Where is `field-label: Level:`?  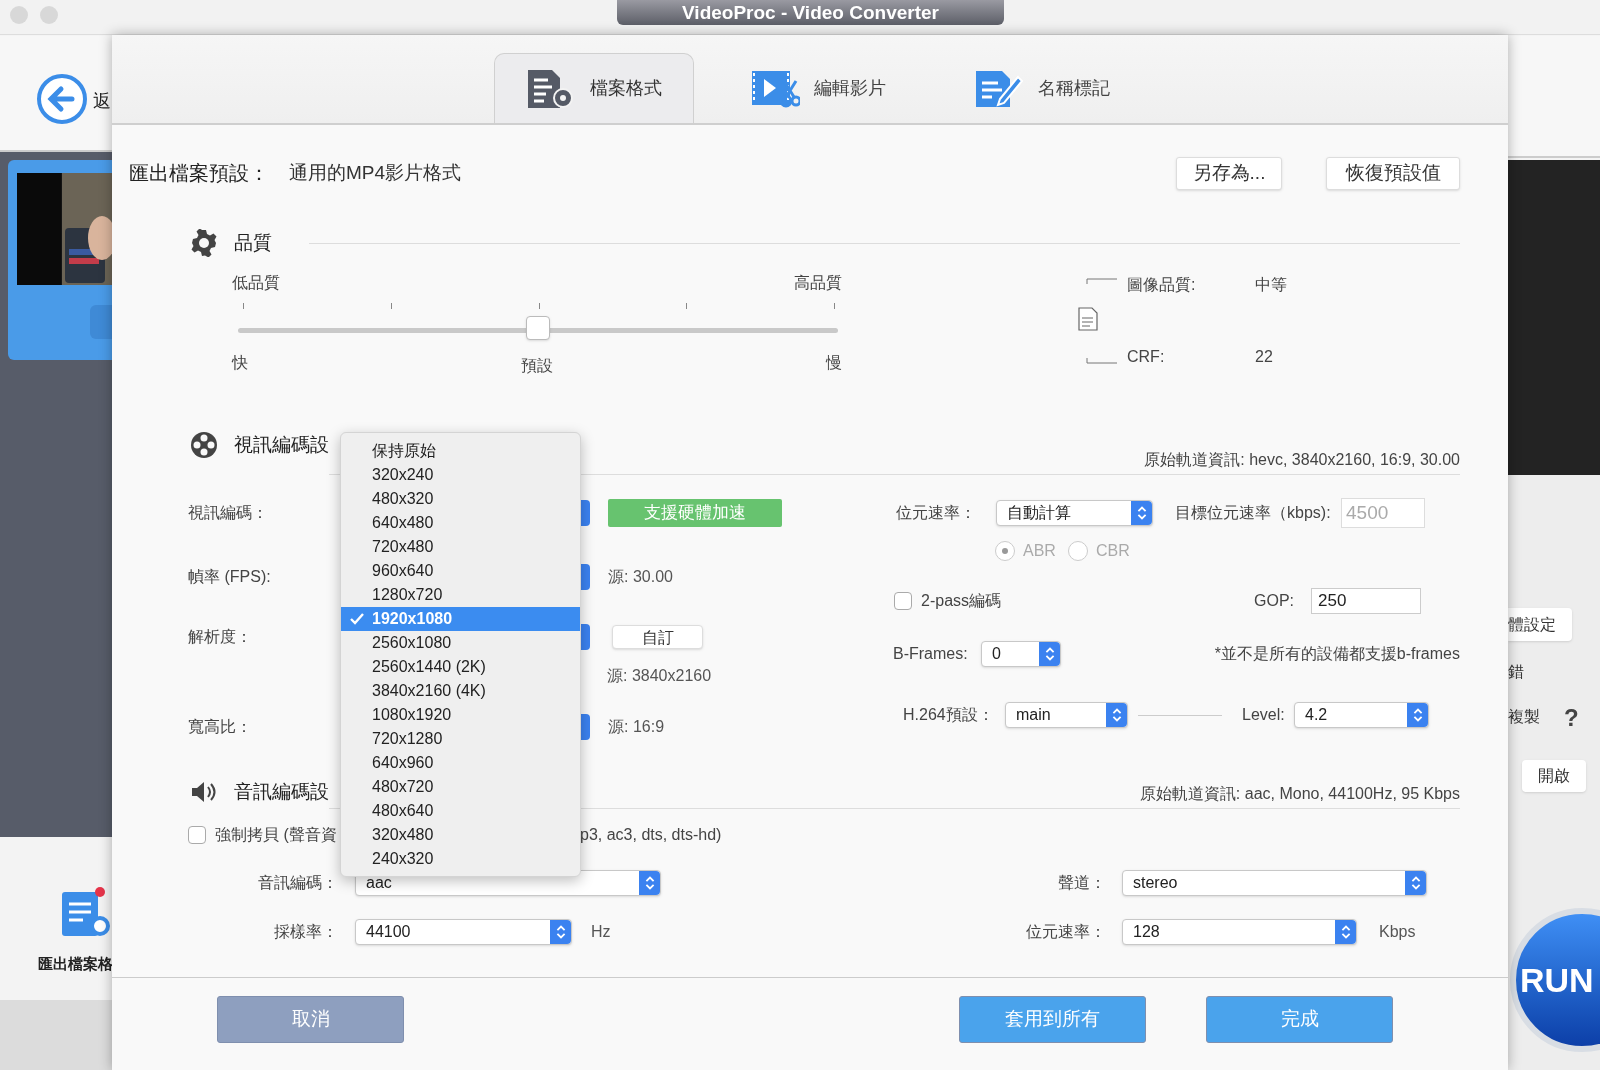
field-label: Level: is located at coordinates (1264, 715).